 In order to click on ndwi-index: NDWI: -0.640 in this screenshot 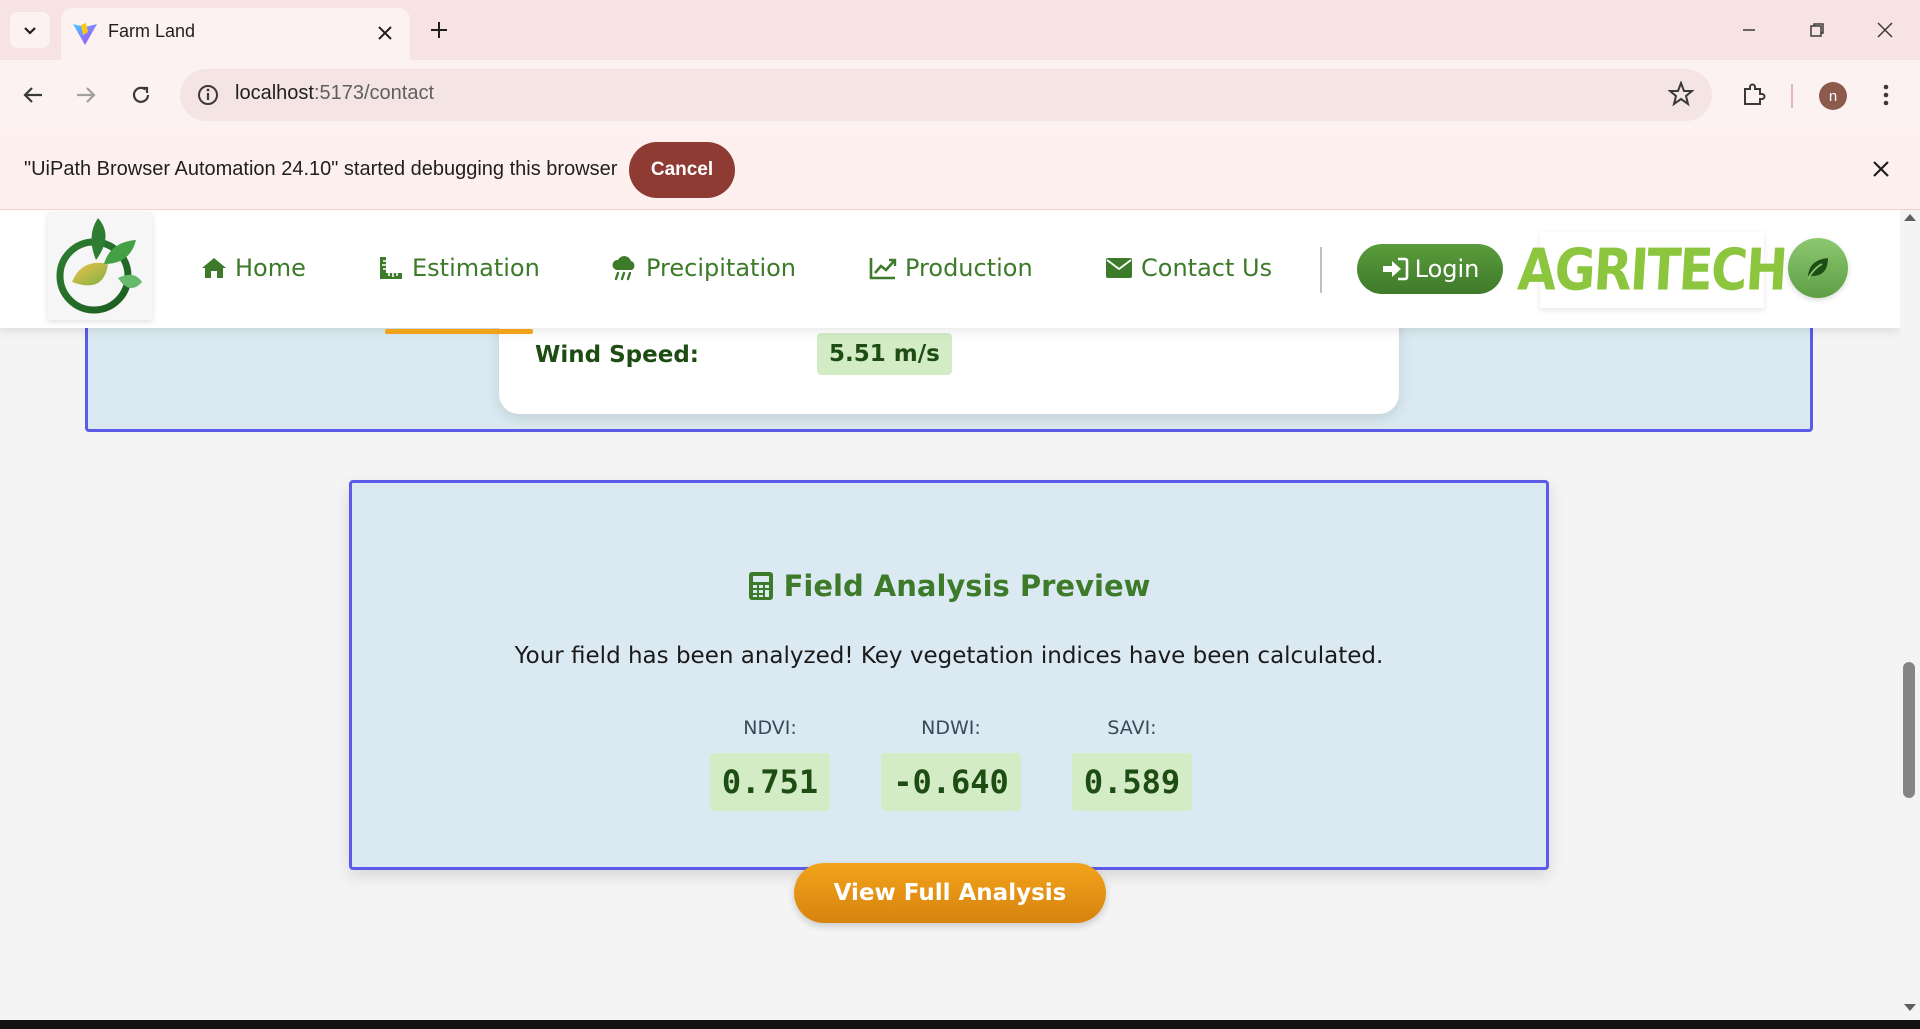, I will do `click(951, 764)`.